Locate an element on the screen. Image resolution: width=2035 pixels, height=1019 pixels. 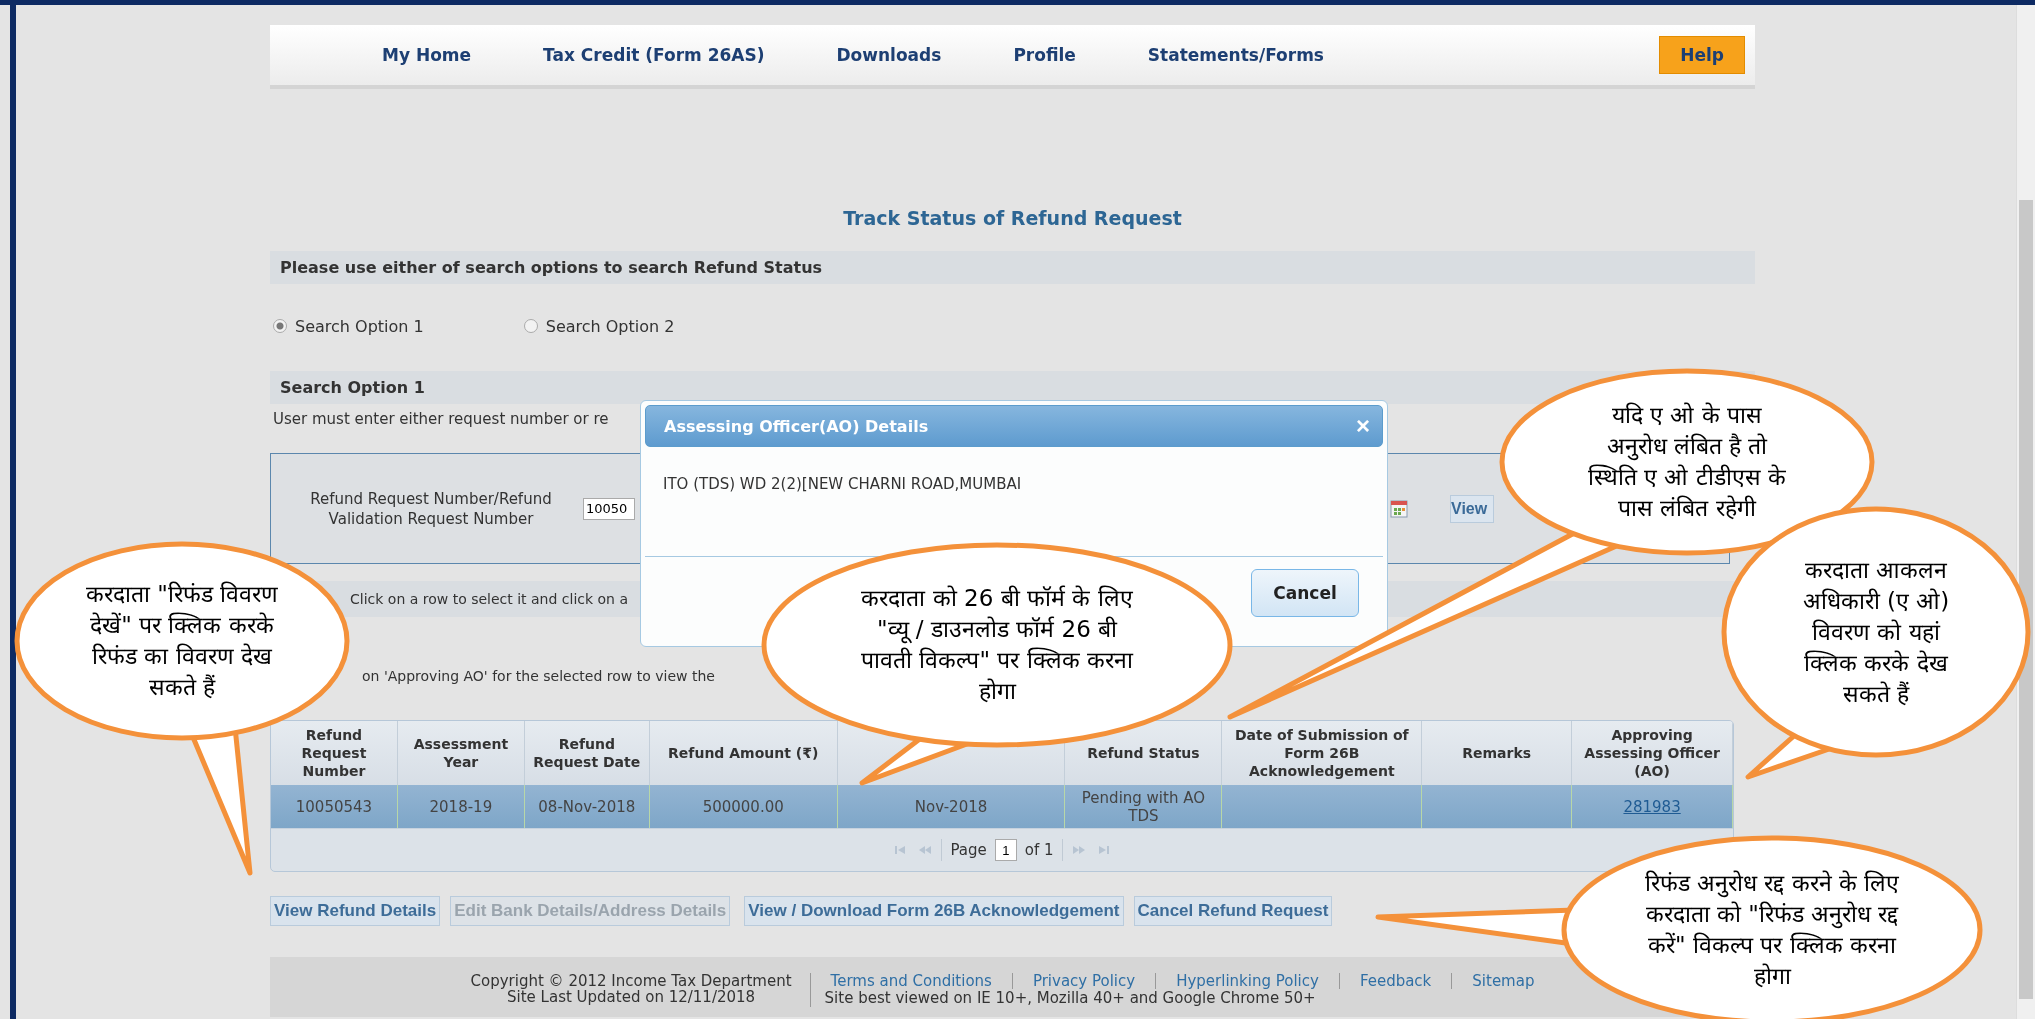
table-cell: 2018-19 is located at coordinates (461, 806).